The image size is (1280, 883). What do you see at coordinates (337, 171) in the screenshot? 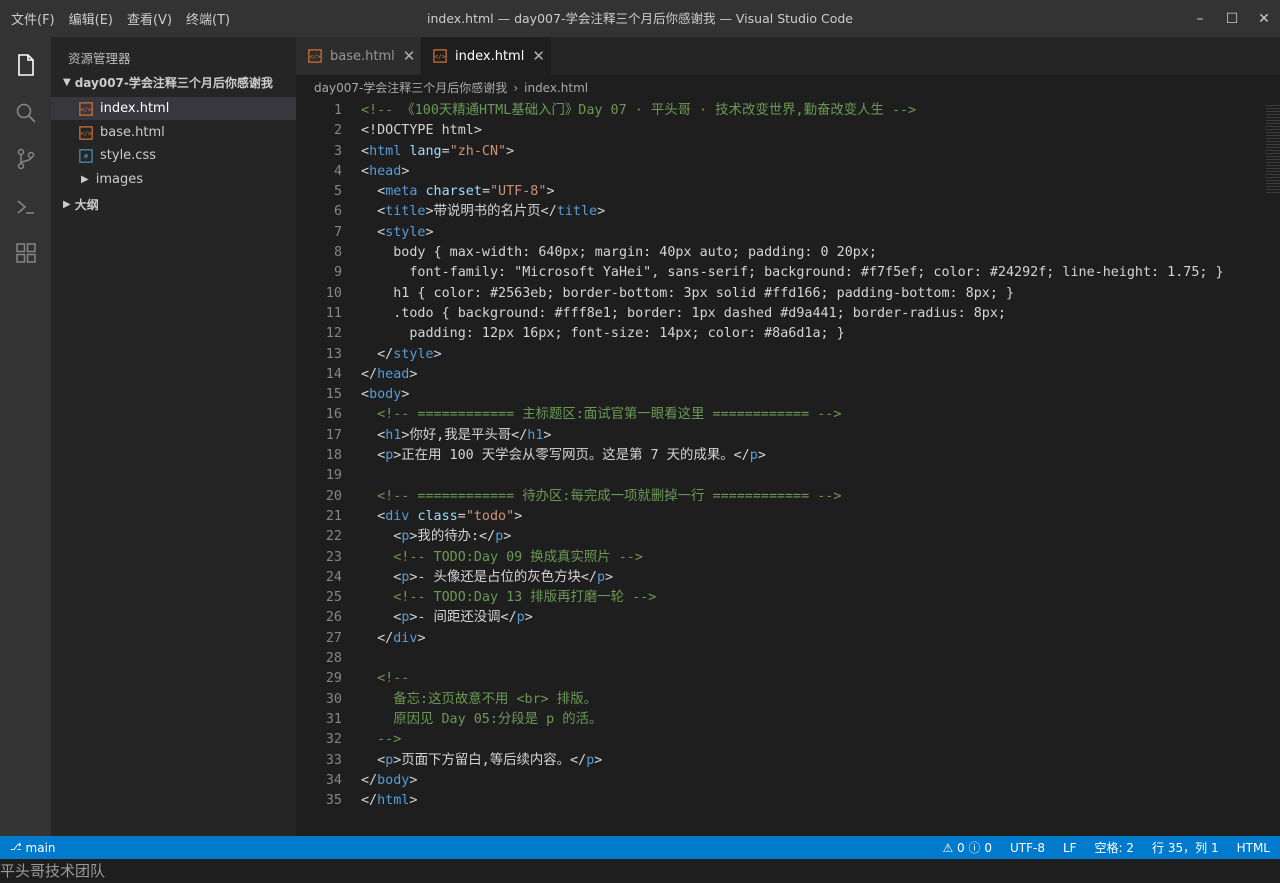
I see `line-number: 4` at bounding box center [337, 171].